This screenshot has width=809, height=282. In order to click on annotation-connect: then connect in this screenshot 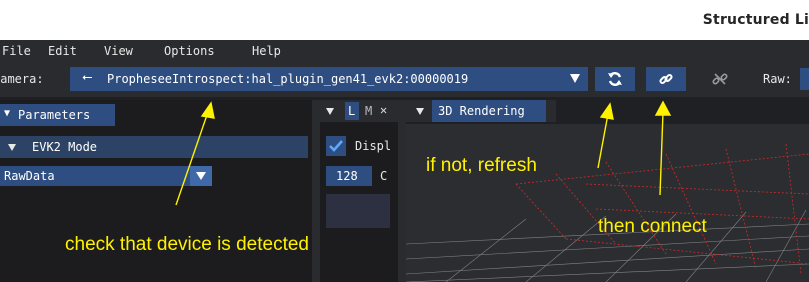, I will do `click(652, 226)`.